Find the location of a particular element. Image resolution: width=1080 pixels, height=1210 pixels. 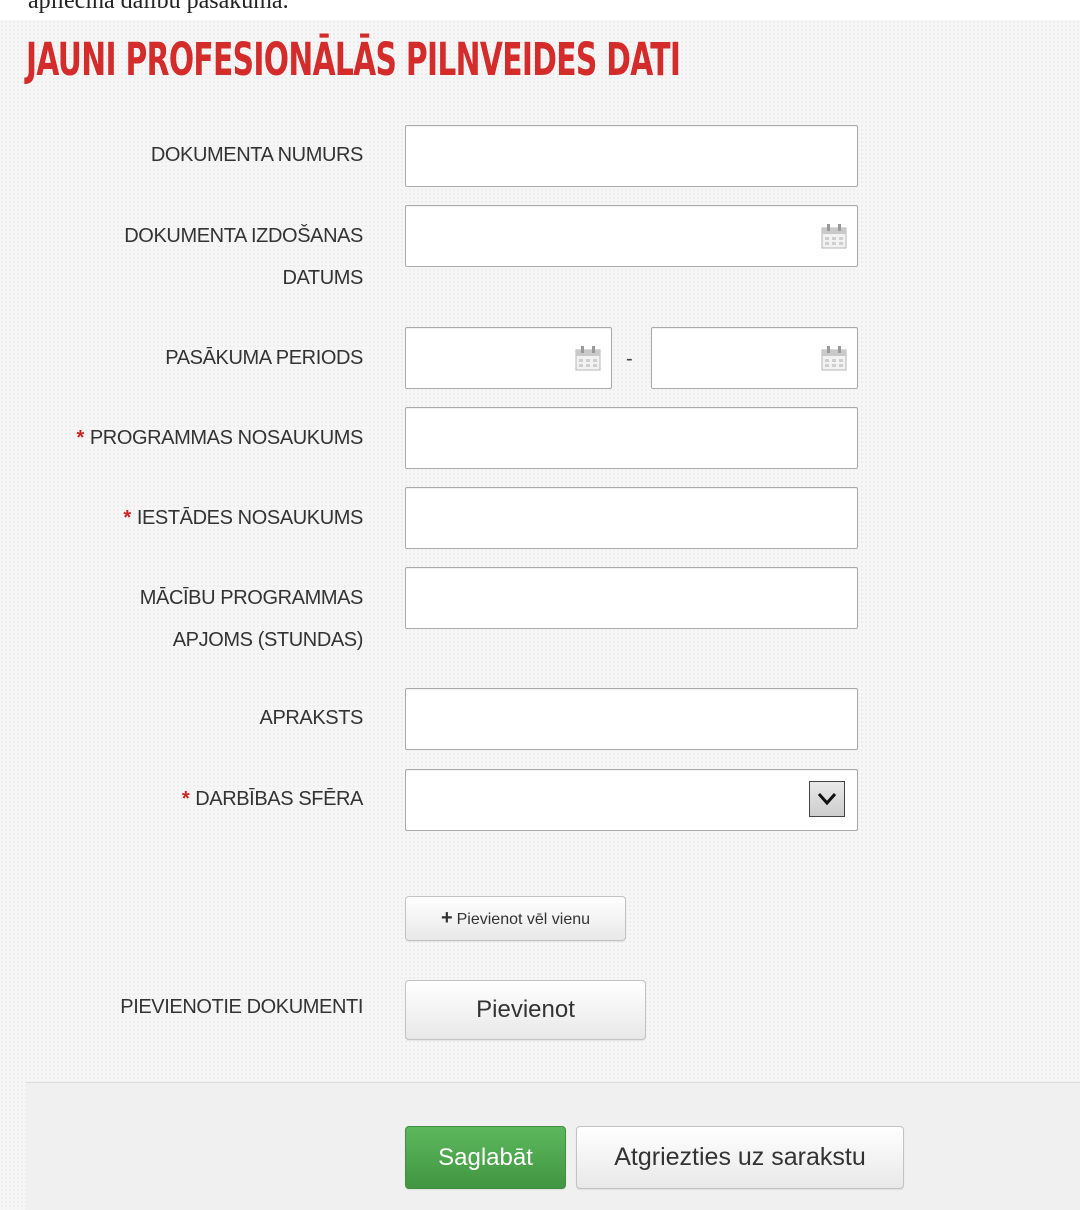

institution-name-label: * IESTĀDES NOSAUKUMS is located at coordinates (243, 518).